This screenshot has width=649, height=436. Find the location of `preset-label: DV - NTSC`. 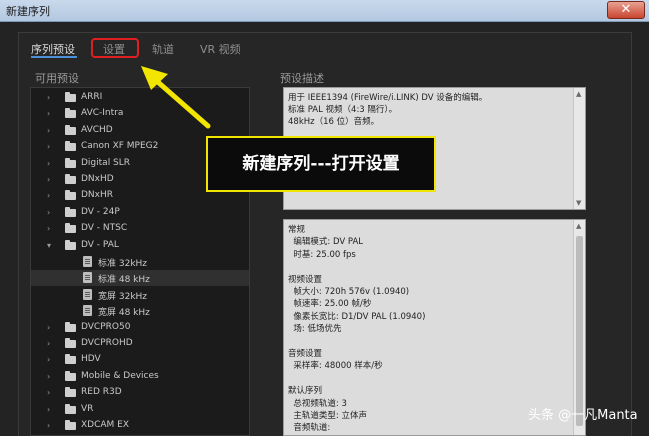

preset-label: DV - NTSC is located at coordinates (104, 228).